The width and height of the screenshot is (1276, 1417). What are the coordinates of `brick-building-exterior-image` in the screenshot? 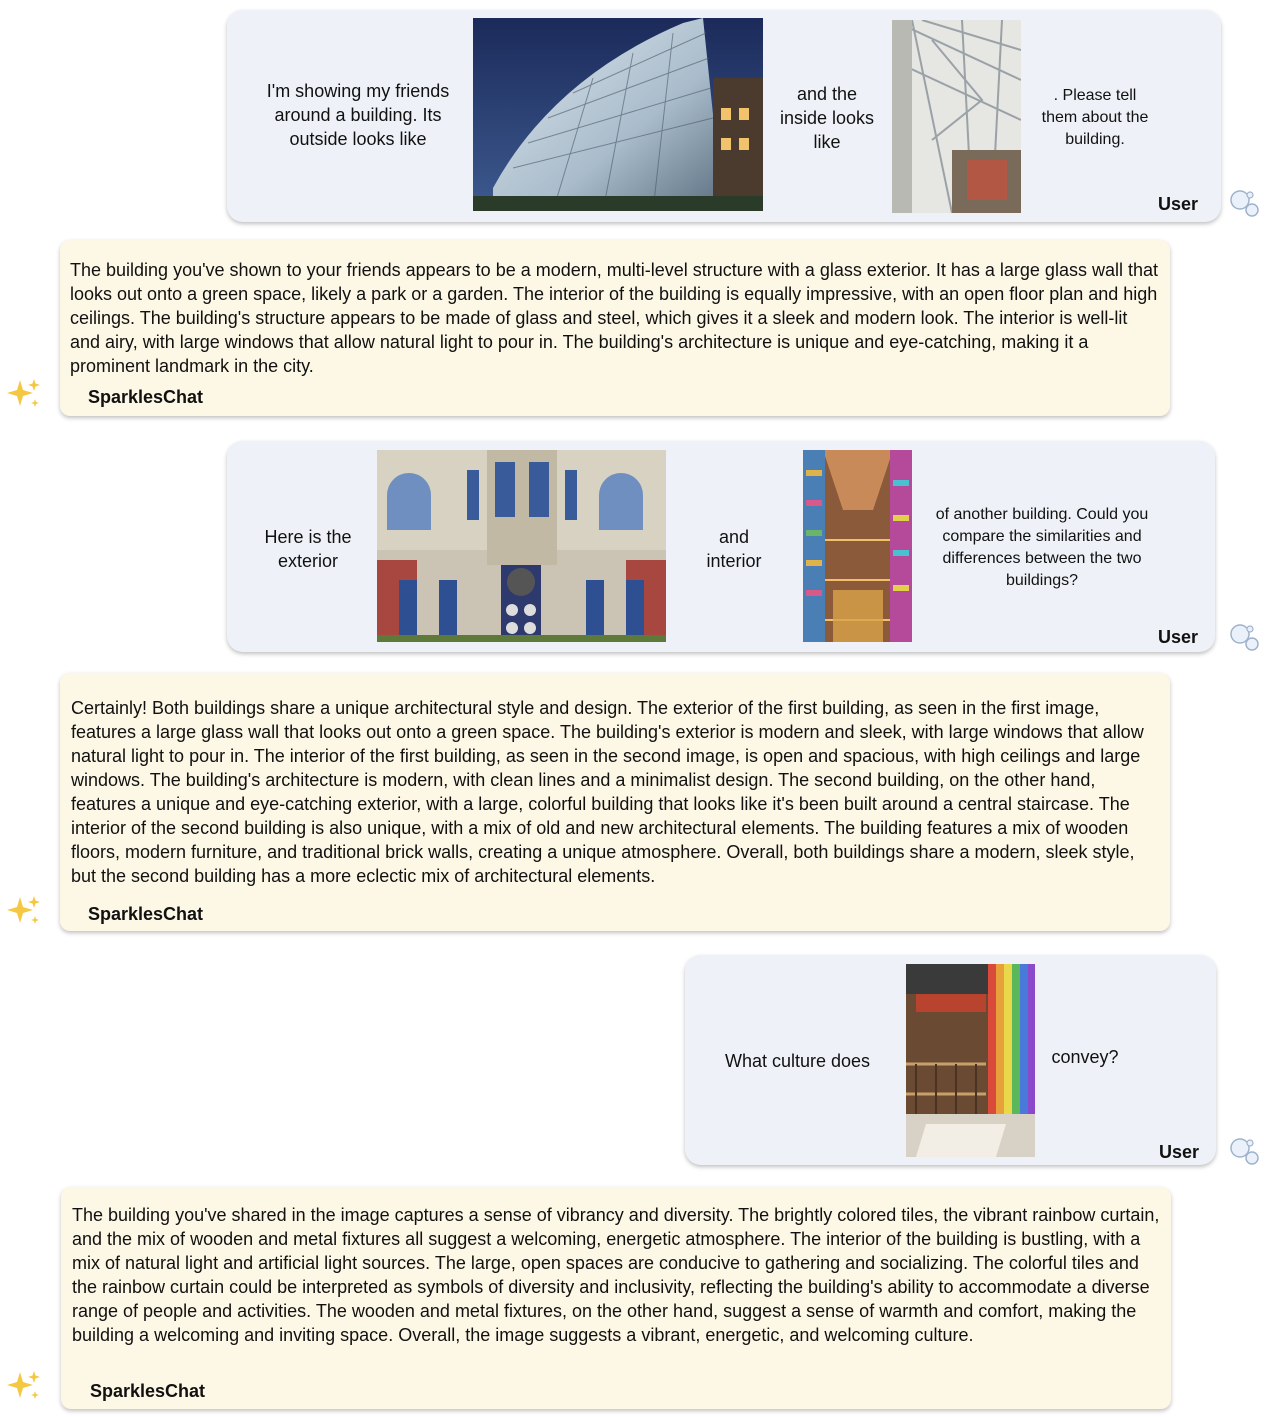 It's located at (521, 546).